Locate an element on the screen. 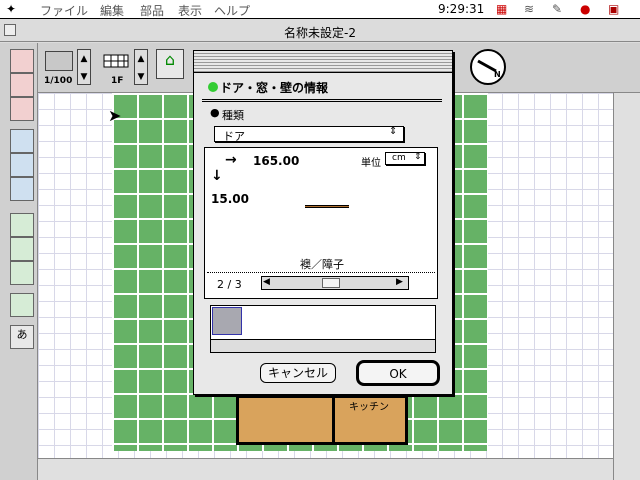  tool-room-copy-icon is located at coordinates (22, 109).